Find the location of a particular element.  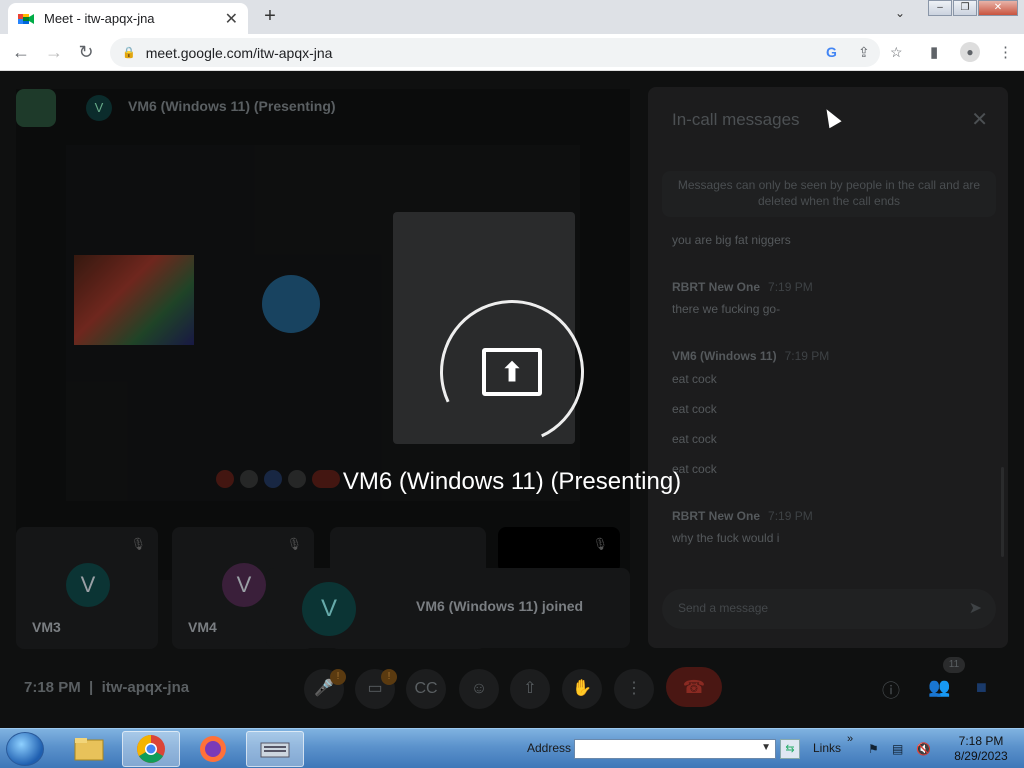

firefox-icon is located at coordinates (213, 749).